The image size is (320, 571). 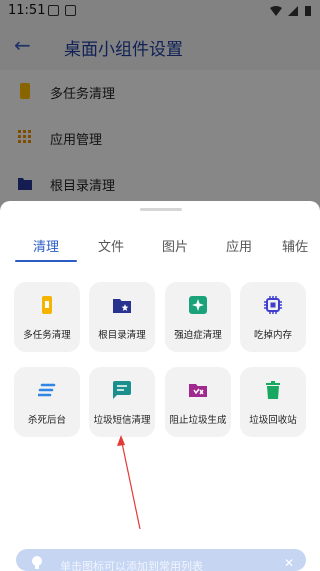 I want to click on hint-text: 单击图标可以添加到常用列表, so click(x=131, y=565).